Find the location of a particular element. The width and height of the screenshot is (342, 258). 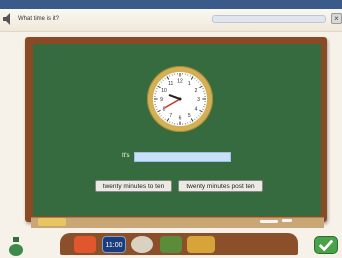

check-button is located at coordinates (326, 245).